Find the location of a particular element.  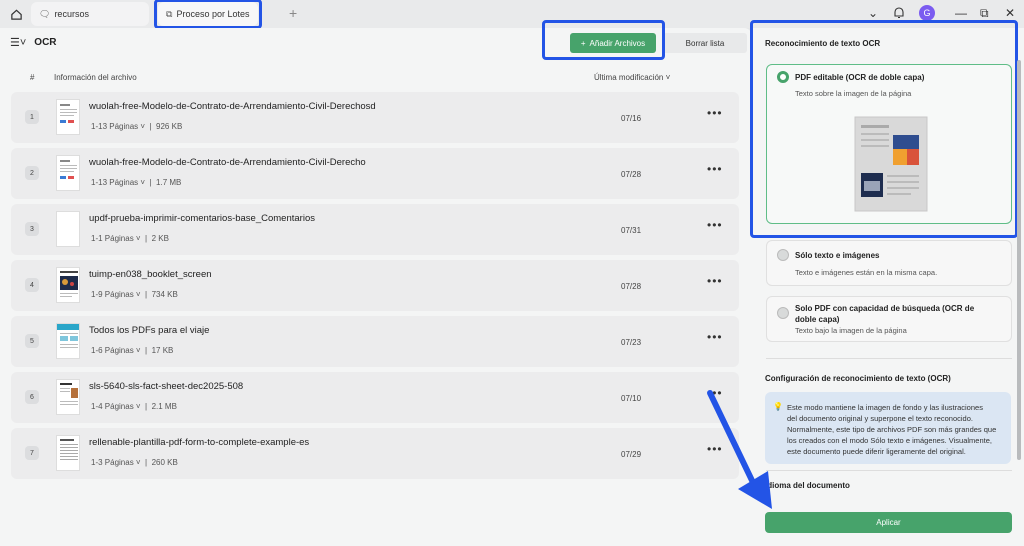

file-date: 07/29 is located at coordinates (631, 454).